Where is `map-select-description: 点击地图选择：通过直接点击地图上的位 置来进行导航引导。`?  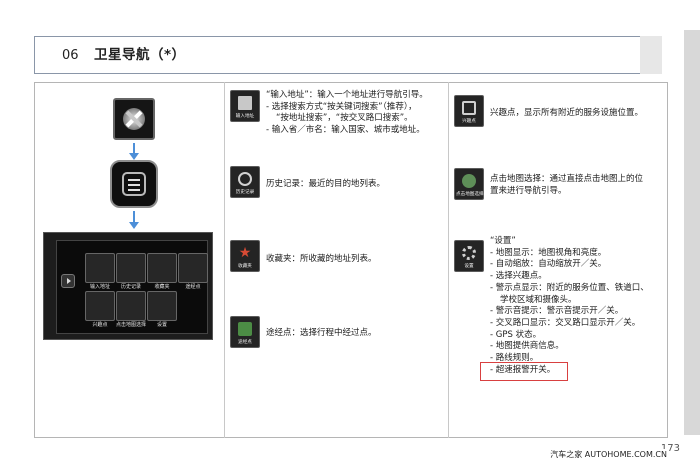
map-select-description: 点击地图选择：通过直接点击地图上的位 置来进行导航引导。 is located at coordinates (567, 185).